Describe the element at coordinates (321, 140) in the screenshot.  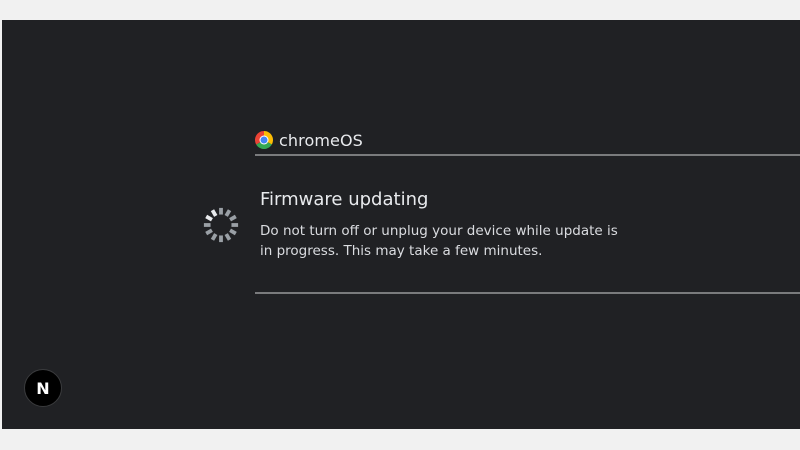
I see `brand-name: chromeOS` at that location.